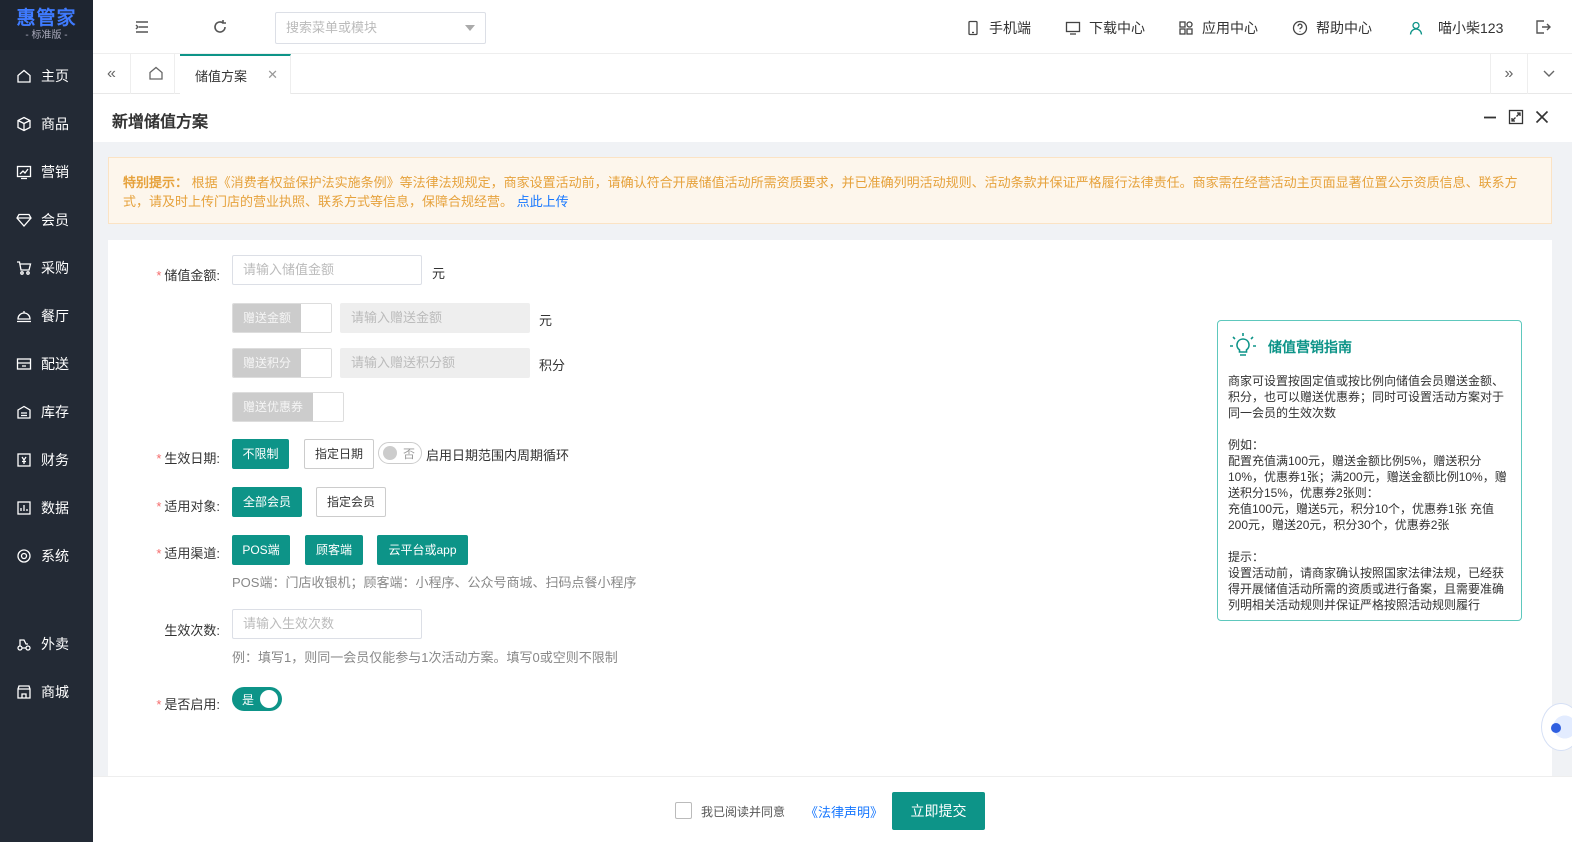  Describe the element at coordinates (55, 460) in the screenshot. I see `sidebar-item-label: 财务` at that location.